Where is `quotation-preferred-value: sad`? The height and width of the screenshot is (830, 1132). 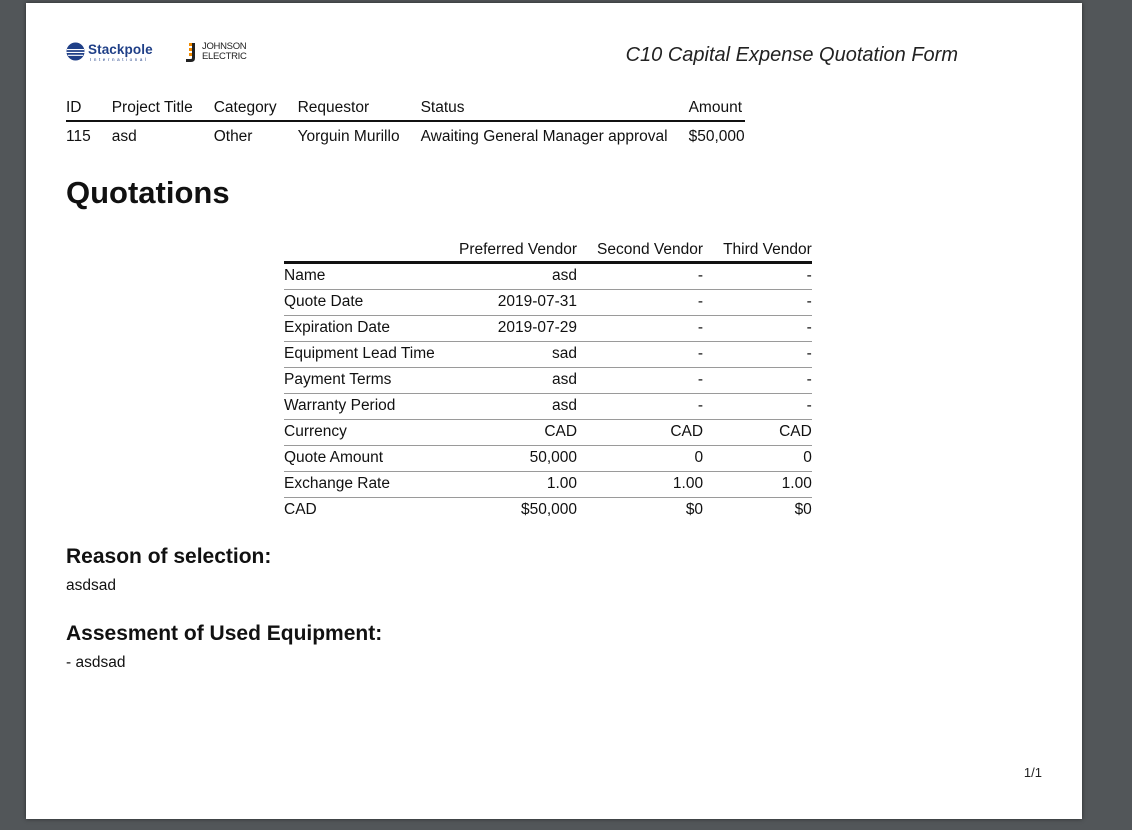 quotation-preferred-value: sad is located at coordinates (508, 354).